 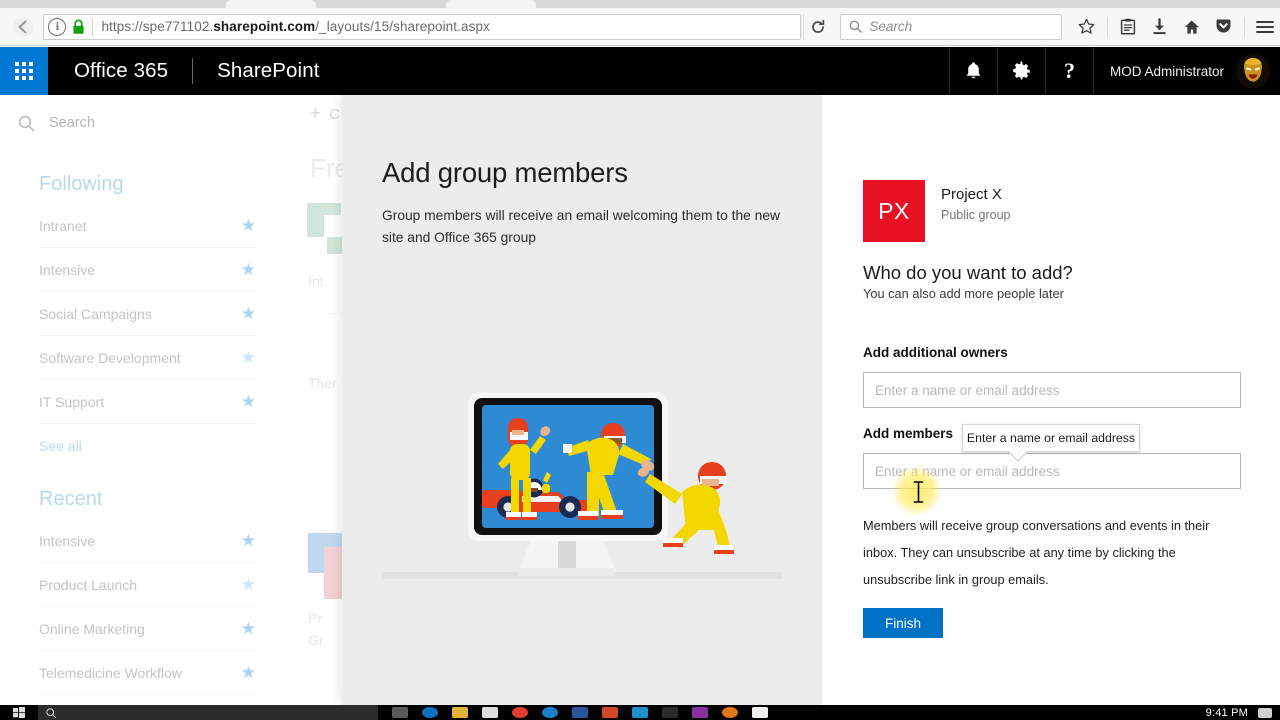 What do you see at coordinates (505, 172) in the screenshot?
I see `page-title: Add group members` at bounding box center [505, 172].